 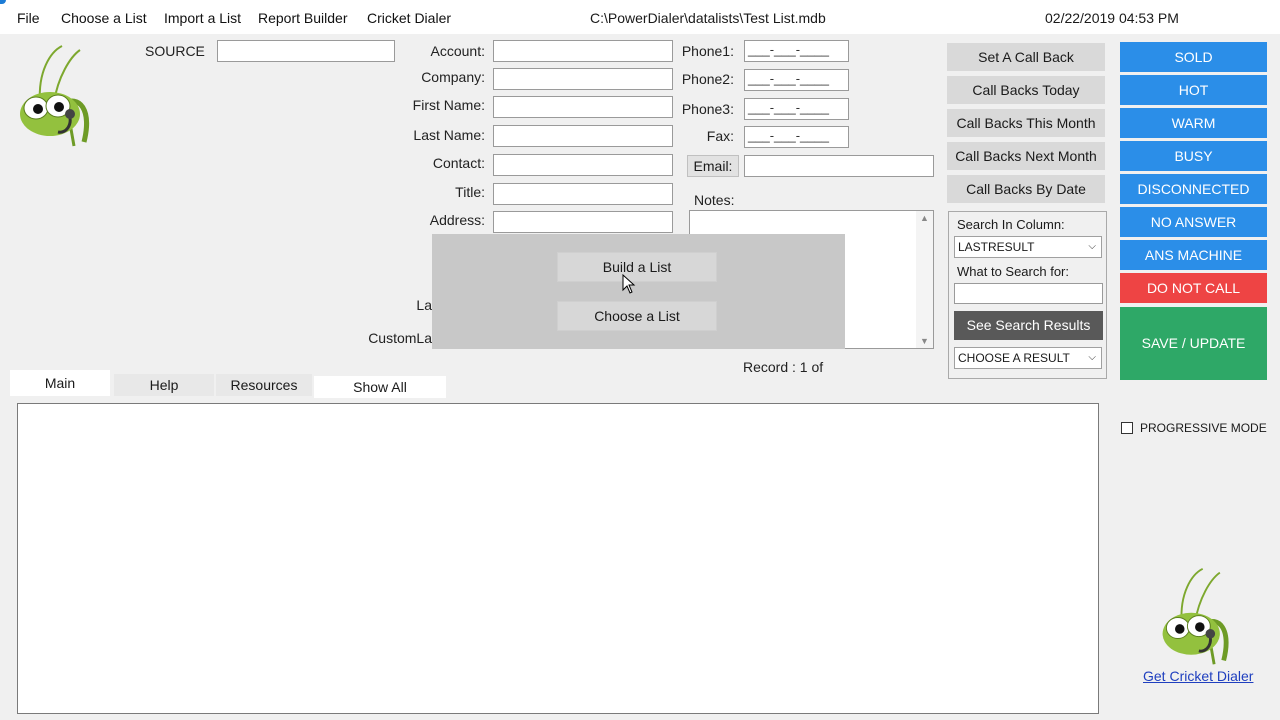 What do you see at coordinates (458, 163) in the screenshot?
I see `contact-label: Contact:` at bounding box center [458, 163].